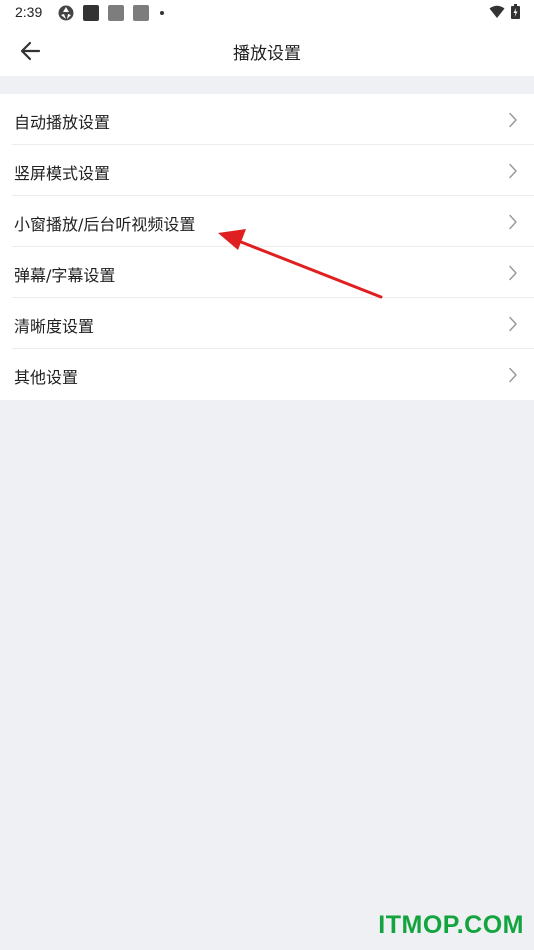  I want to click on system-icons, so click(504, 11).